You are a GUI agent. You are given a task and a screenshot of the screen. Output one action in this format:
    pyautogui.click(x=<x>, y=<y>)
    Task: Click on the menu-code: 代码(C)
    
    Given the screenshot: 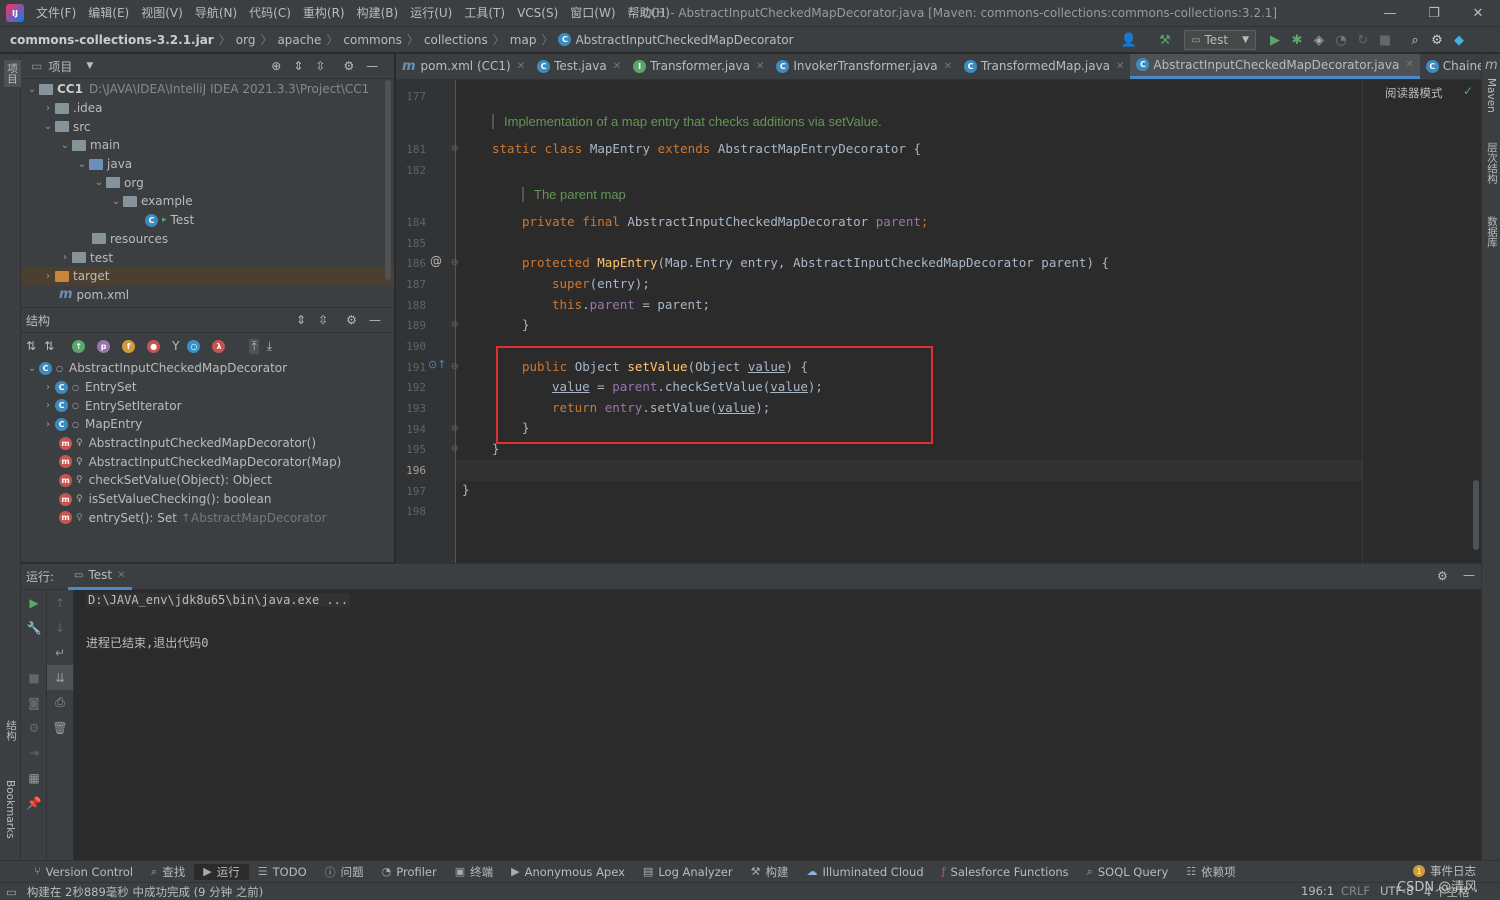 What is the action you would take?
    pyautogui.click(x=270, y=13)
    